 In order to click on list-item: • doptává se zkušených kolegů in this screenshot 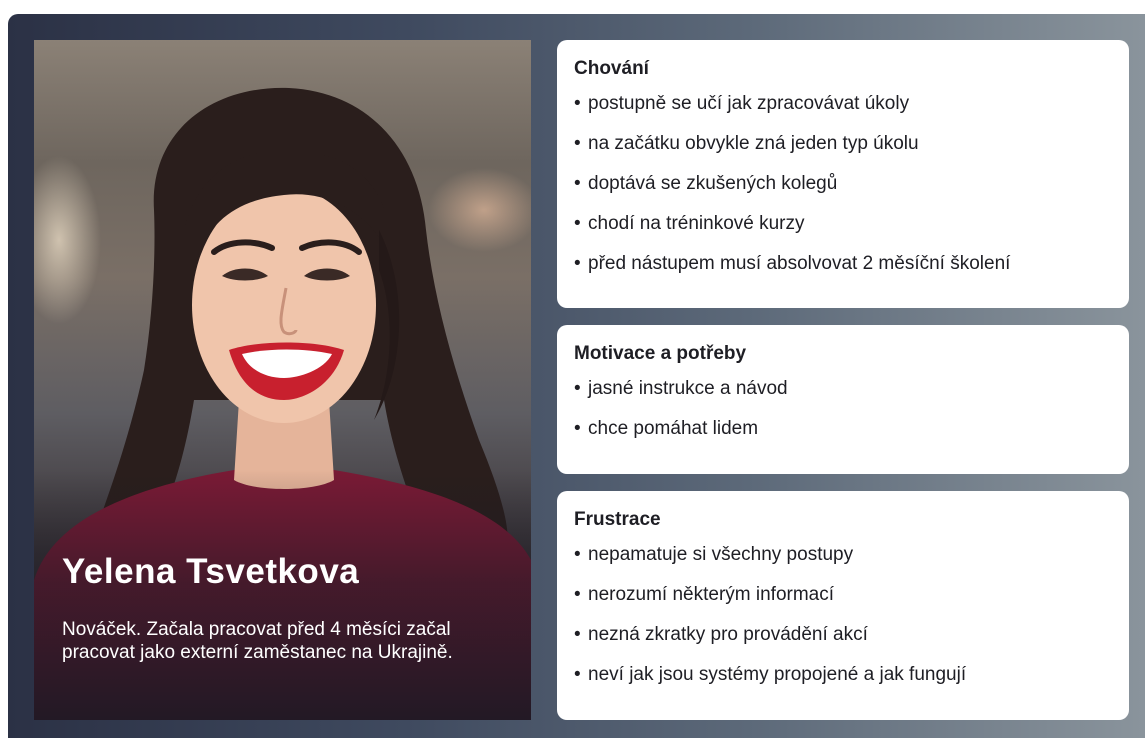, I will do `click(706, 183)`.